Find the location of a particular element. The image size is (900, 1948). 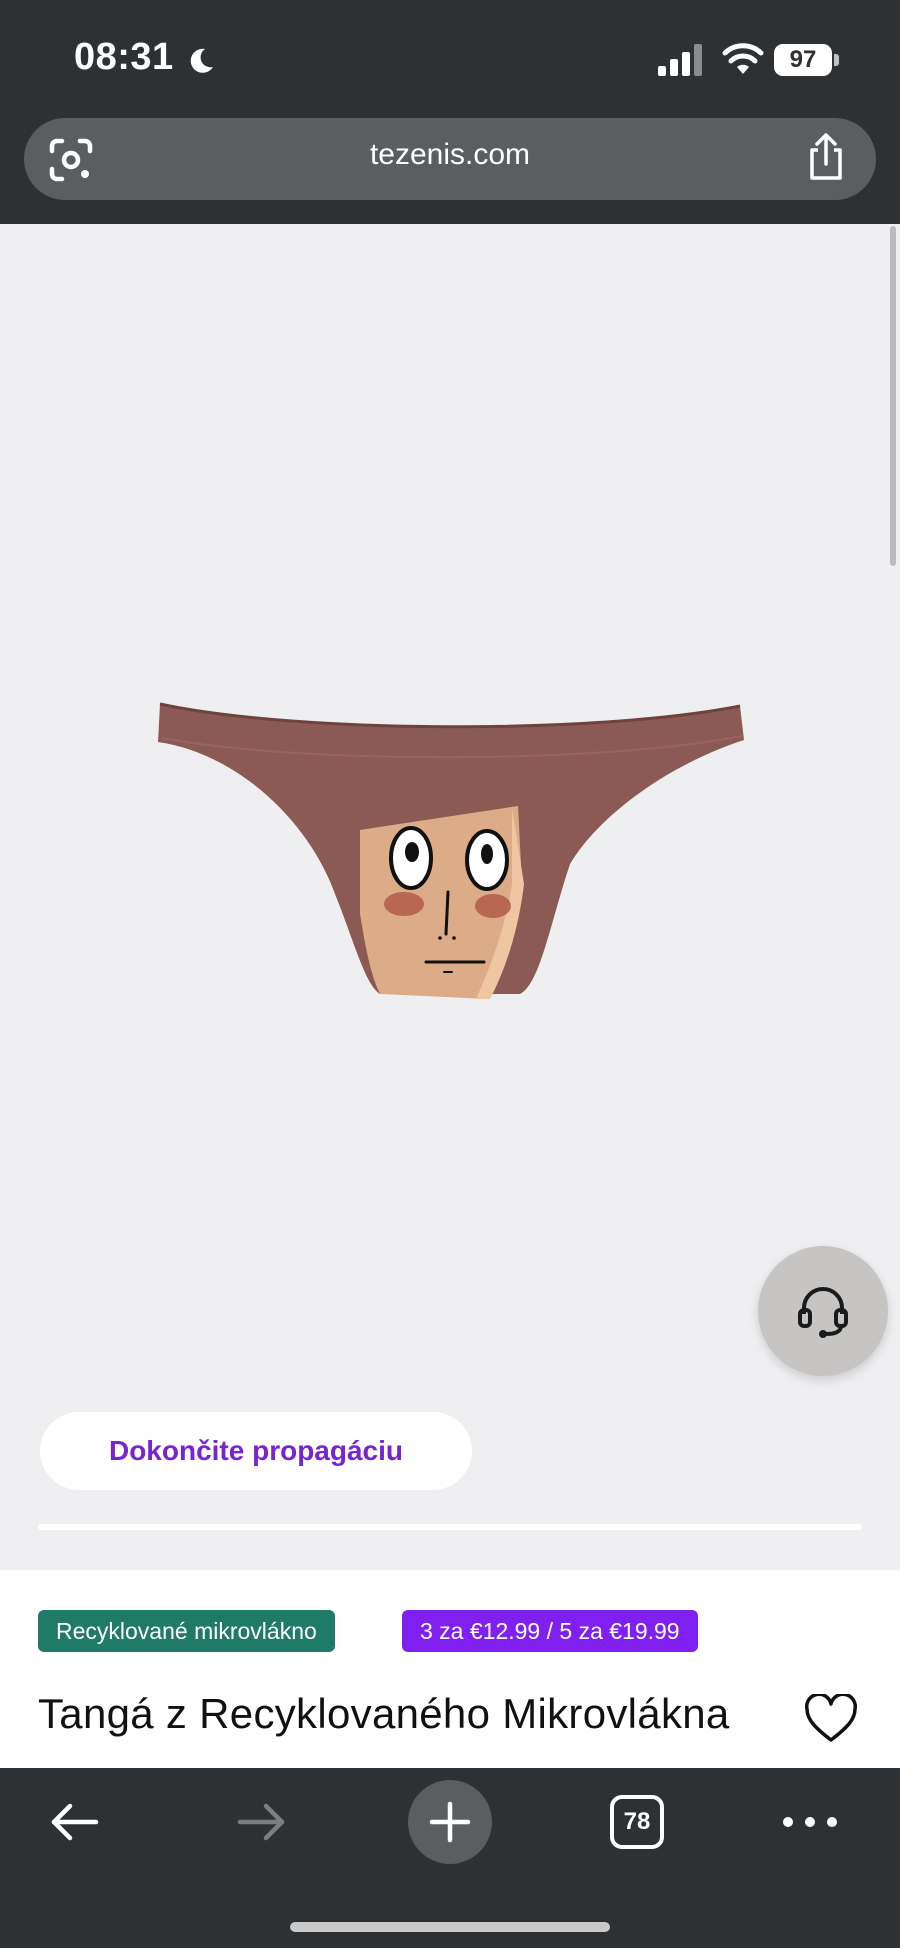

customer-support-button is located at coordinates (823, 1311).